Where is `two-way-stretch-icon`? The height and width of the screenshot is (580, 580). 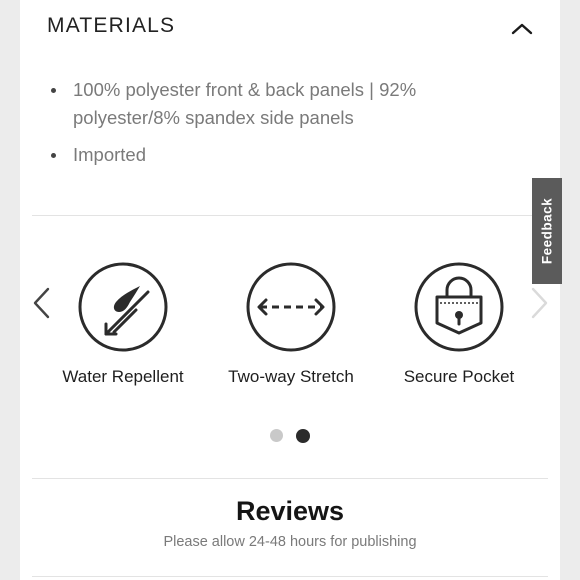 two-way-stretch-icon is located at coordinates (291, 307).